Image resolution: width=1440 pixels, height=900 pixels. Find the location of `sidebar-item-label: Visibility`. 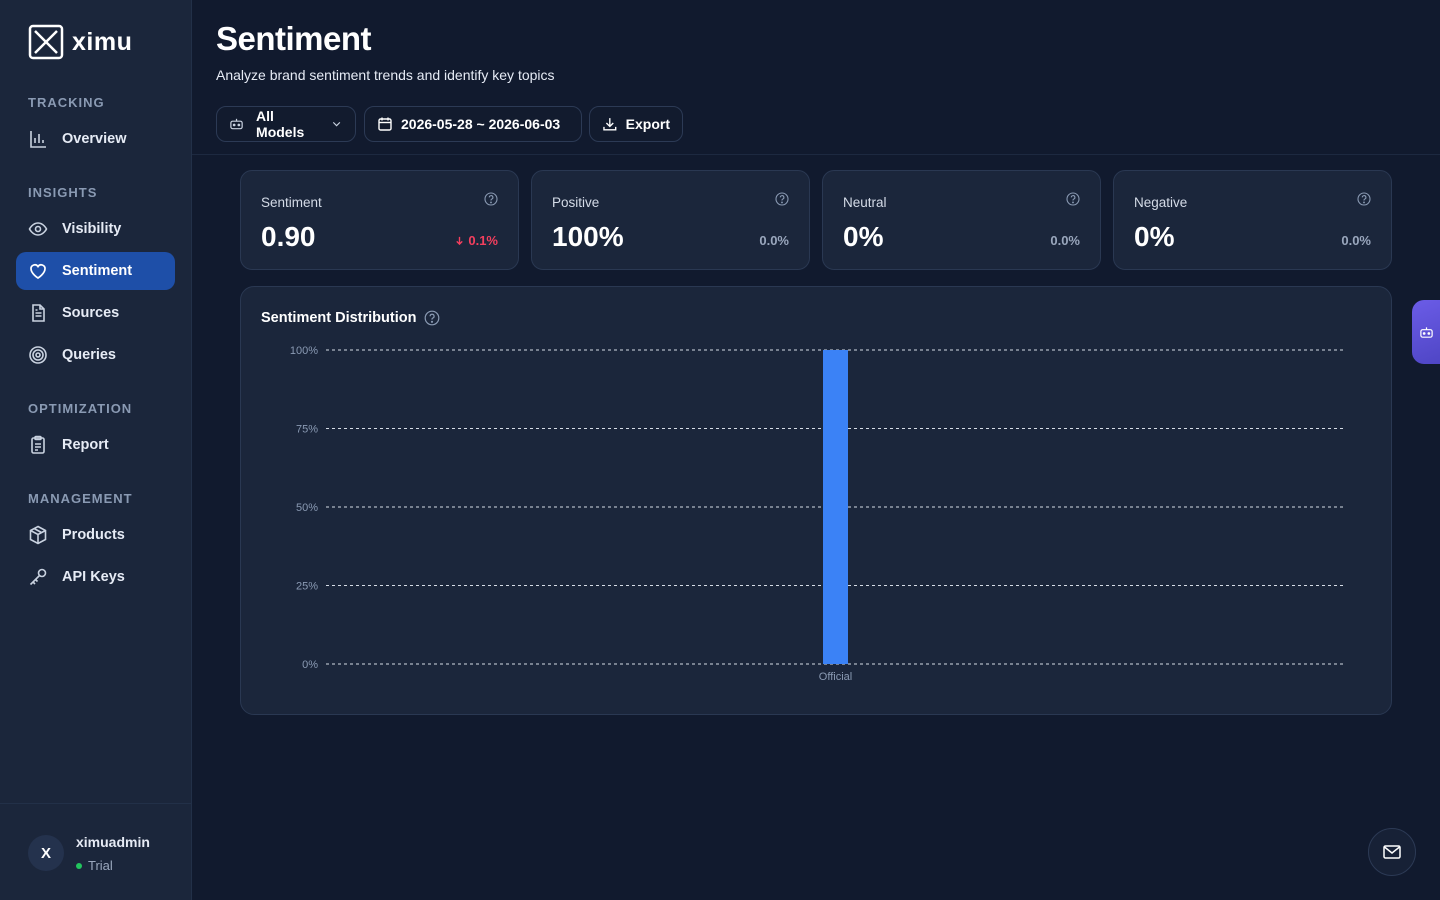

sidebar-item-label: Visibility is located at coordinates (92, 229).